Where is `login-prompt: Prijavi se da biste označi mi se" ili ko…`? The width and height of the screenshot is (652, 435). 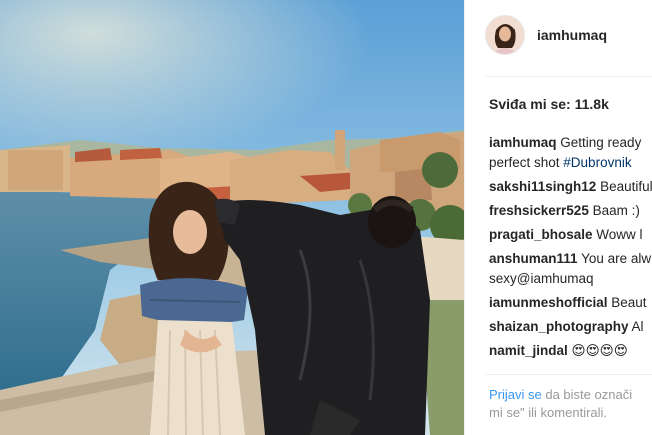 login-prompt: Prijavi se da biste označi mi se" ili ko… is located at coordinates (570, 404).